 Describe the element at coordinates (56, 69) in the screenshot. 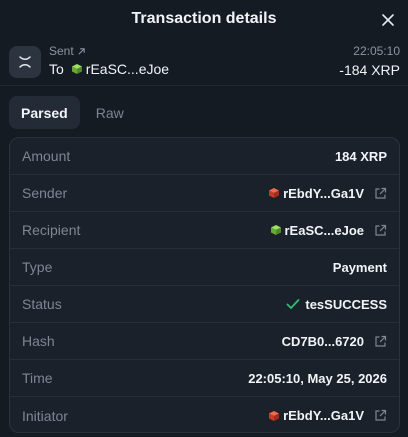

I see `to-prefix: To` at that location.